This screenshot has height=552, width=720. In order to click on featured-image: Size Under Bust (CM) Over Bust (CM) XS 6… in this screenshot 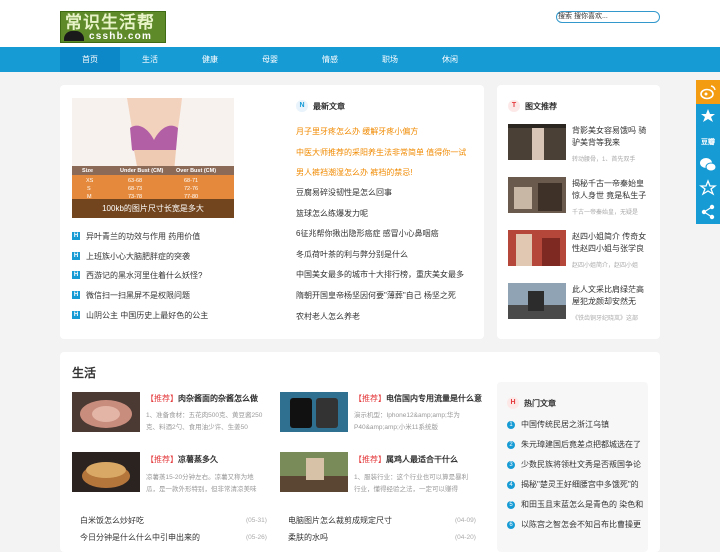, I will do `click(153, 158)`.